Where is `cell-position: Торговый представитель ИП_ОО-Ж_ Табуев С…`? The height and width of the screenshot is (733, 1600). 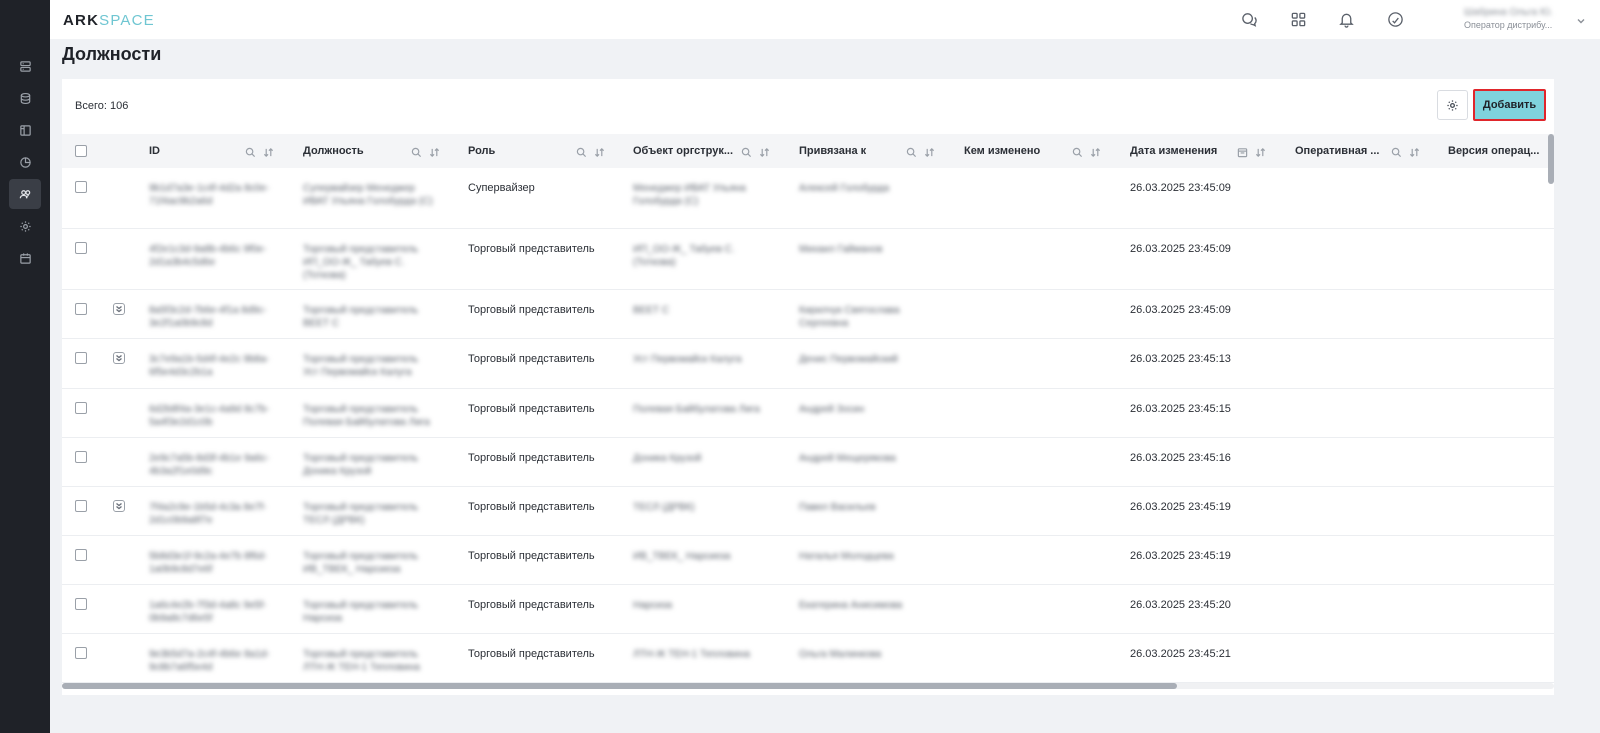 cell-position: Торговый представитель ИП_ОО-Ж_ Табуев С… is located at coordinates (361, 262).